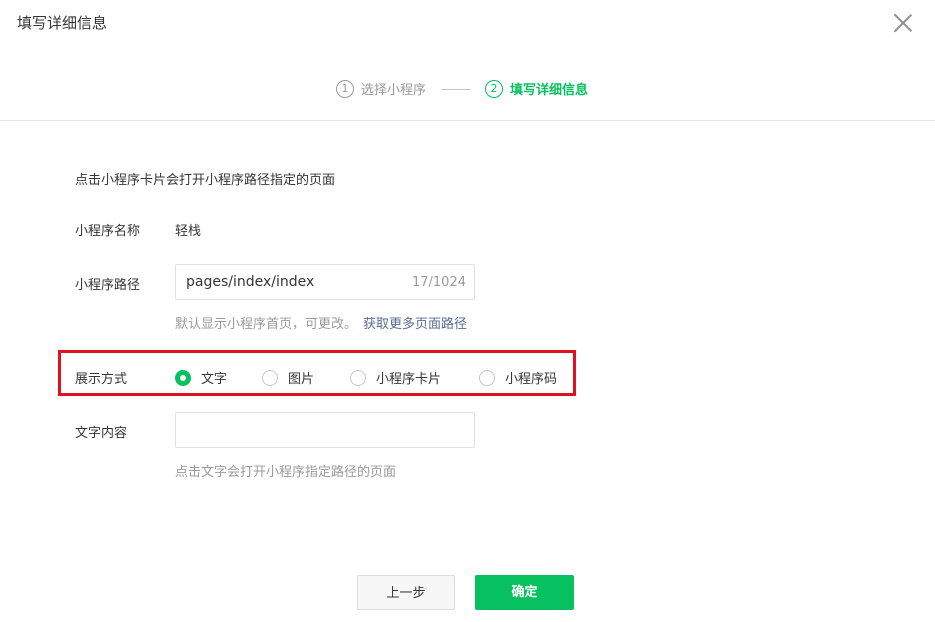 This screenshot has height=622, width=935. What do you see at coordinates (188, 231) in the screenshot?
I see `miniprogram-name-value: 轻栈` at bounding box center [188, 231].